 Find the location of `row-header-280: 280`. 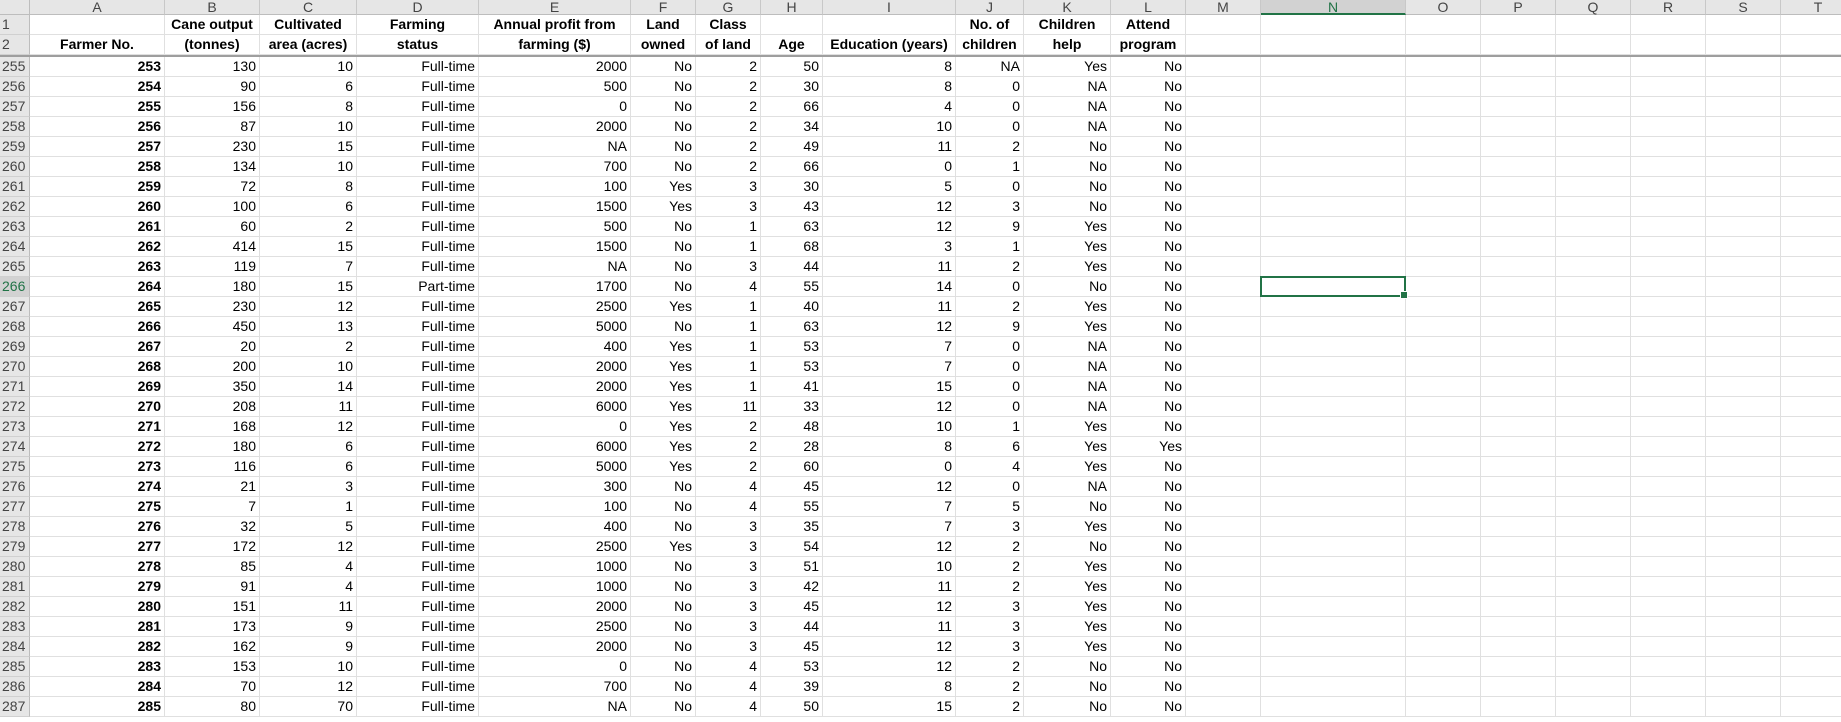

row-header-280: 280 is located at coordinates (15, 567).